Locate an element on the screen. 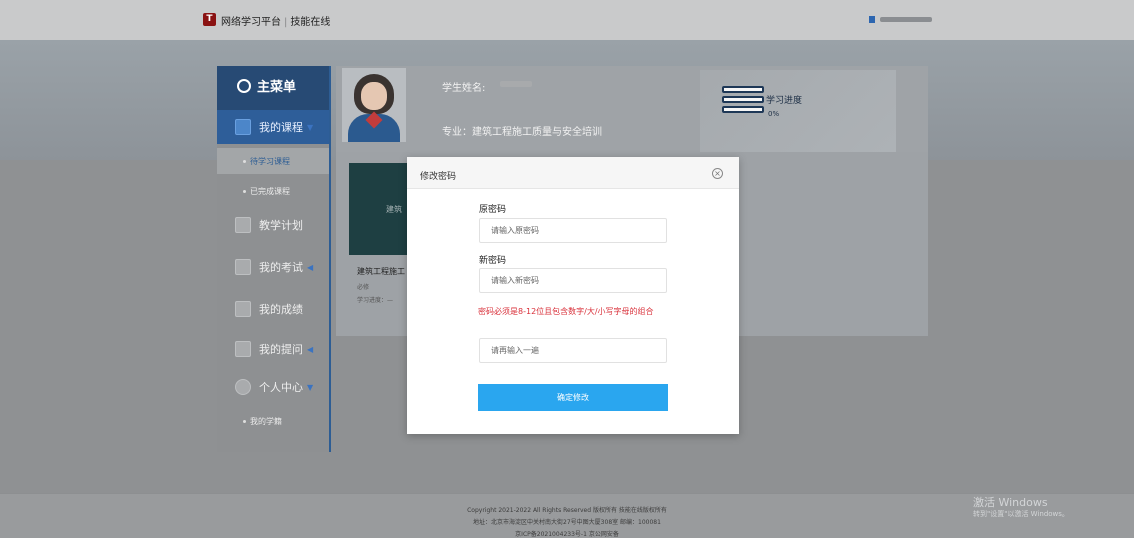 The image size is (1134, 538). sidebar-item-my-exams: 我的考试 ◀ is located at coordinates (273, 267).